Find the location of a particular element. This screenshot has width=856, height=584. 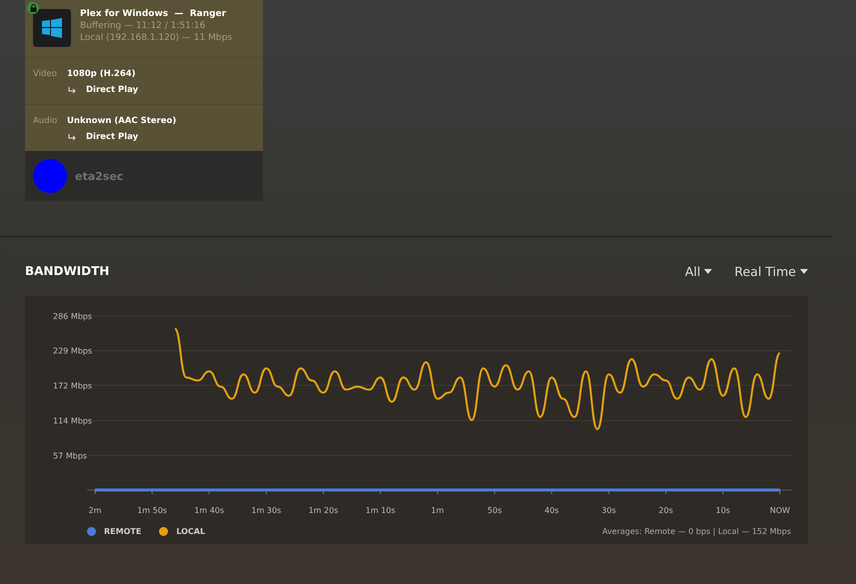

playback-status: Buffering — 11:12 / 1:51:16 is located at coordinates (143, 26).